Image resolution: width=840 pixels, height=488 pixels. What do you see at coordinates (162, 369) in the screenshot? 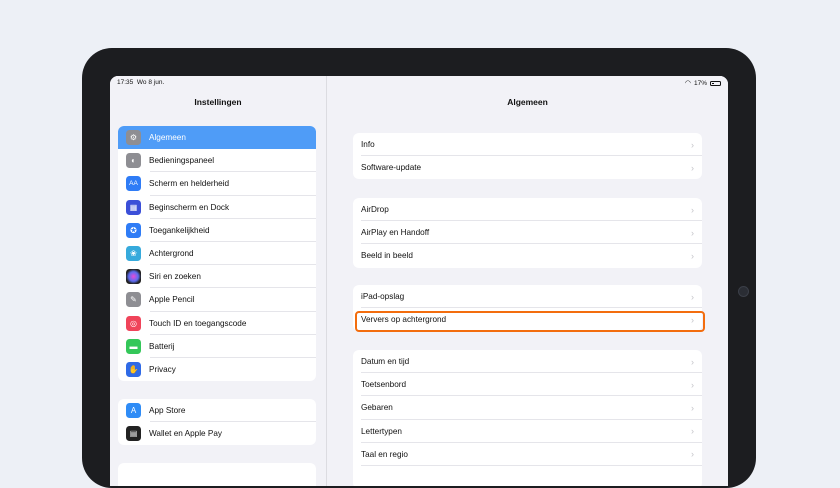
I see `sidebar-item-label: Privacy` at bounding box center [162, 369].